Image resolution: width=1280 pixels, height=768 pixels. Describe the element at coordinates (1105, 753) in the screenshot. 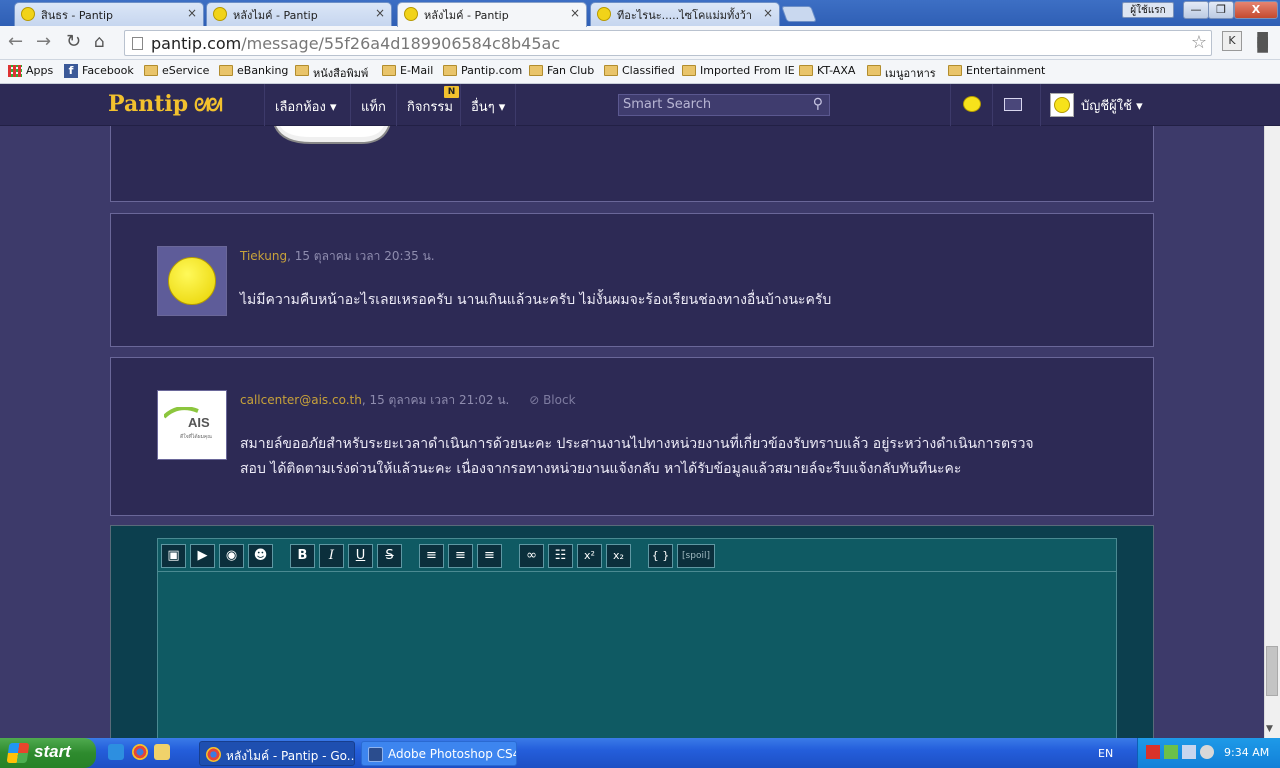

I see `language-indicator: EN` at that location.